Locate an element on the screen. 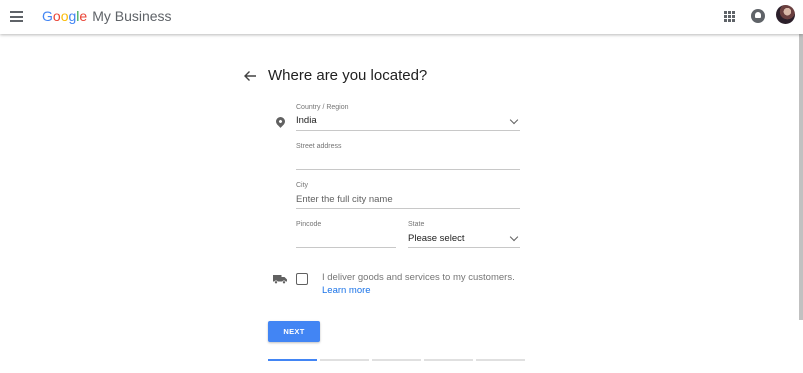  brand-letter: o is located at coordinates (56, 16).